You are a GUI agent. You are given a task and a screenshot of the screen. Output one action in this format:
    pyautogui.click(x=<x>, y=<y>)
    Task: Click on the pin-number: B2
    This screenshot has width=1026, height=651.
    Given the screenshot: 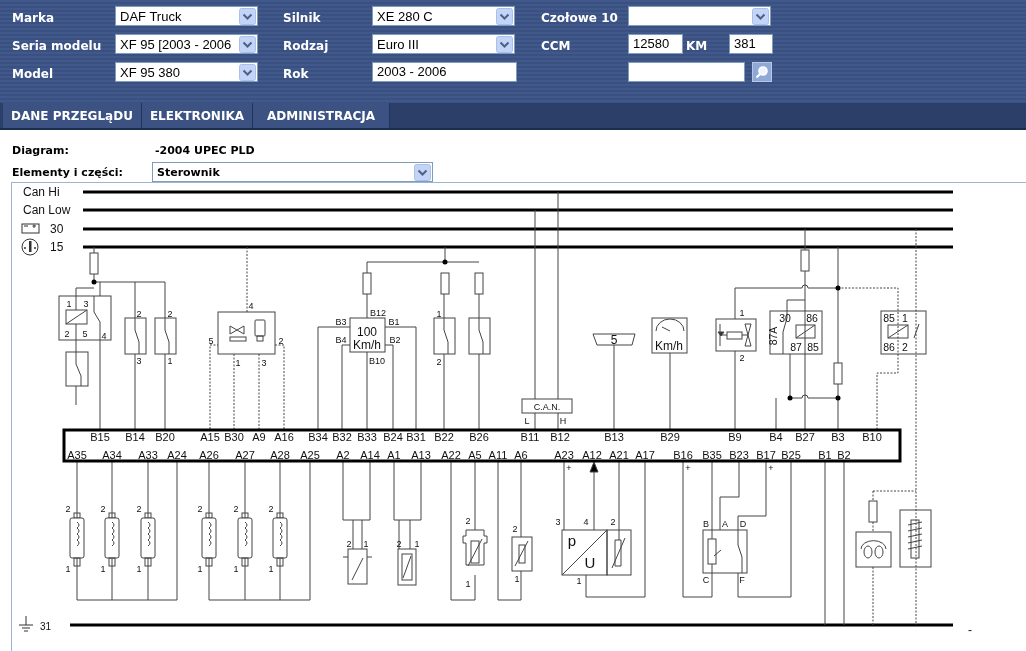 What is the action you would take?
    pyautogui.click(x=395, y=340)
    